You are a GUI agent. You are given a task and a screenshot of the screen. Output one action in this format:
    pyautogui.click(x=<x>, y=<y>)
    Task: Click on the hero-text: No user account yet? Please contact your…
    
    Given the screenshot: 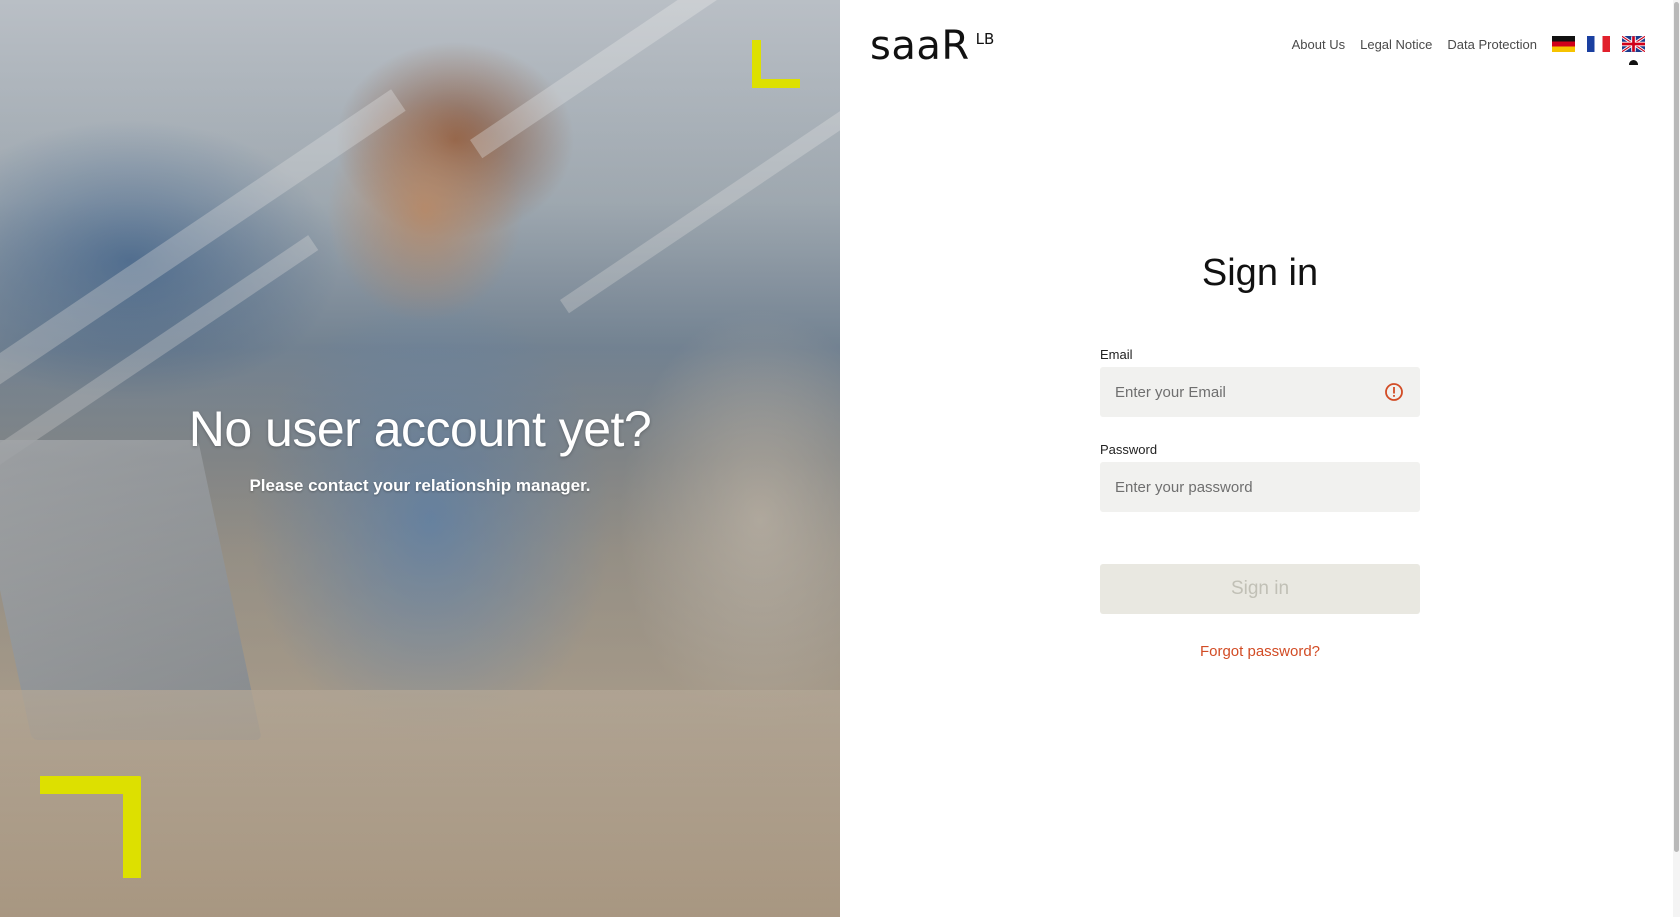 What is the action you would take?
    pyautogui.click(x=420, y=448)
    